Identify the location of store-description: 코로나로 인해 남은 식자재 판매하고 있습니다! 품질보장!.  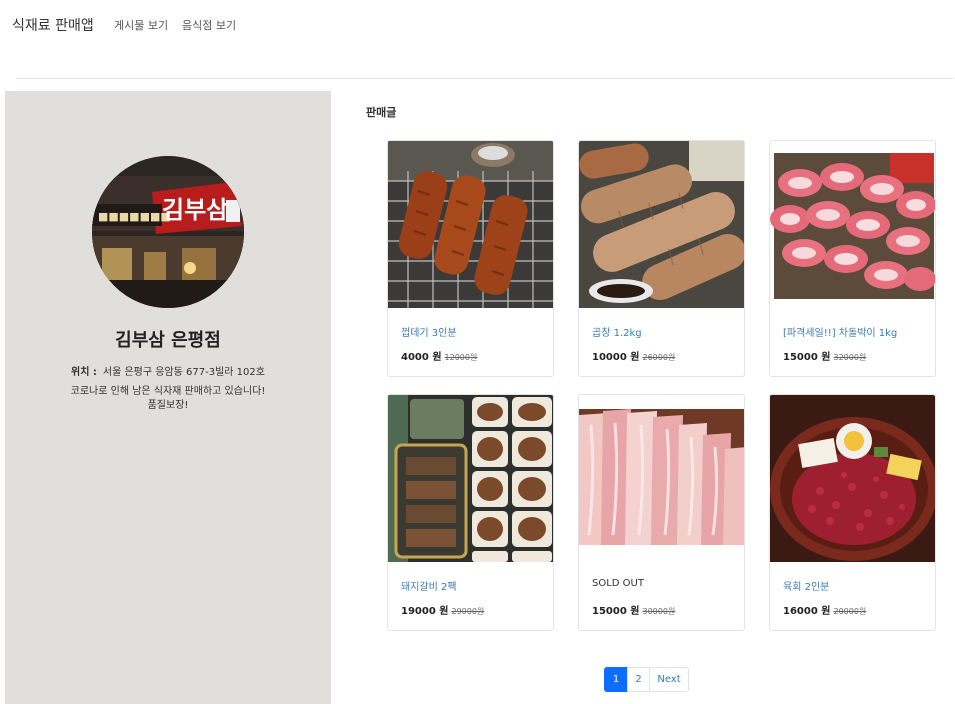
(168, 399).